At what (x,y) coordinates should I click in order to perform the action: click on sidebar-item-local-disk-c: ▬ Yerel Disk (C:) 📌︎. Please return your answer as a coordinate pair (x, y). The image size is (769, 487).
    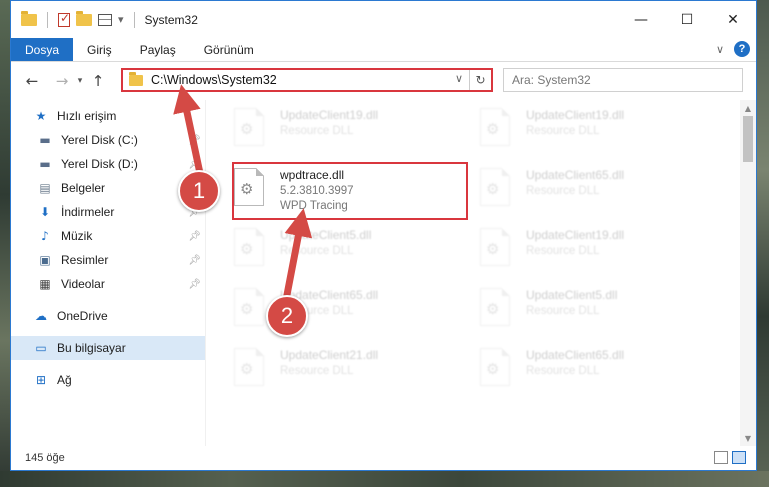
    Looking at the image, I should click on (108, 140).